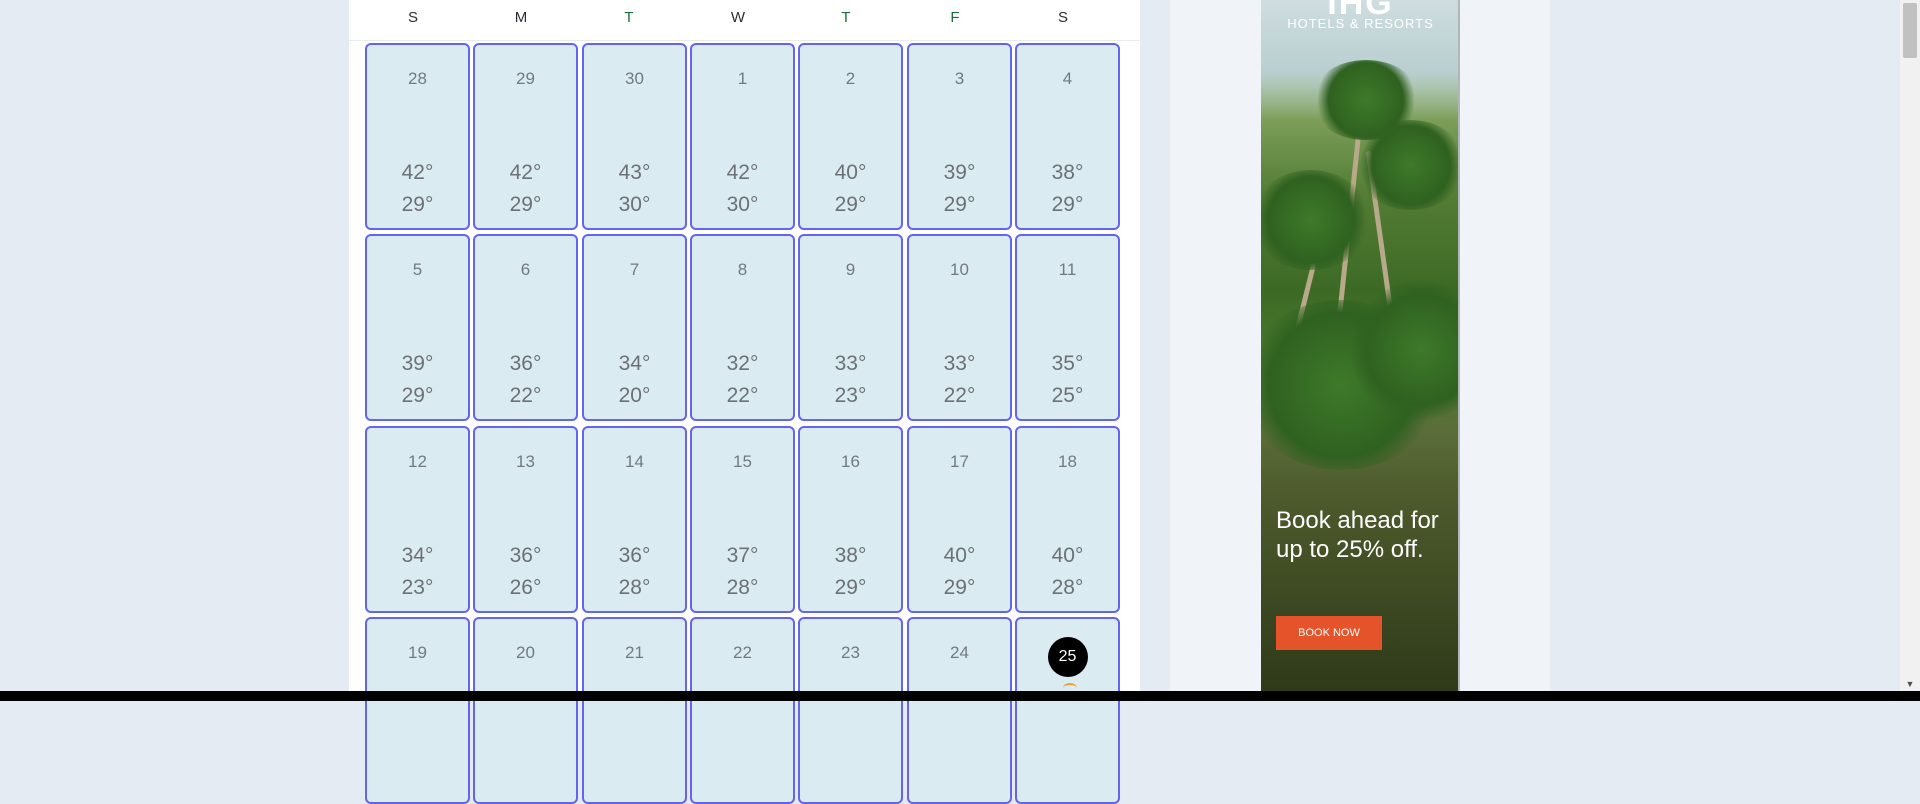 This screenshot has height=804, width=1920. What do you see at coordinates (634, 710) in the screenshot?
I see `day-cell: 21` at bounding box center [634, 710].